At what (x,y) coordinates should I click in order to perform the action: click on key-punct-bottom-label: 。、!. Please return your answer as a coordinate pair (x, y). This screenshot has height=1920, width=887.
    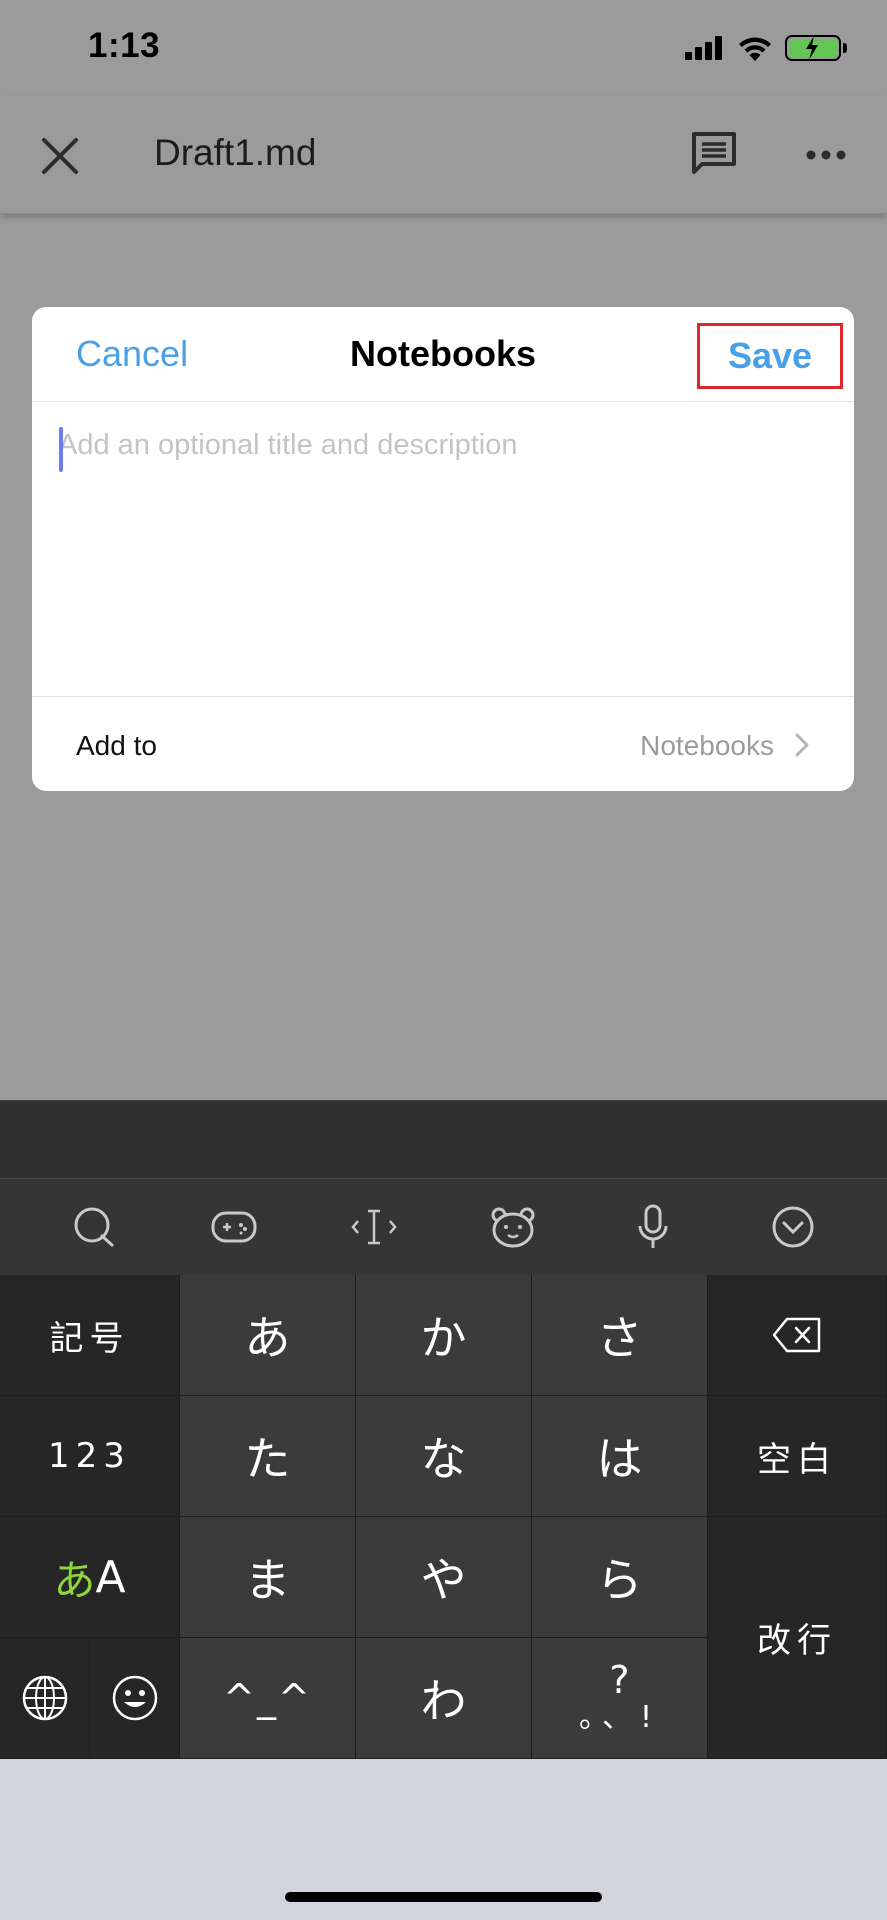
    Looking at the image, I should click on (619, 1717).